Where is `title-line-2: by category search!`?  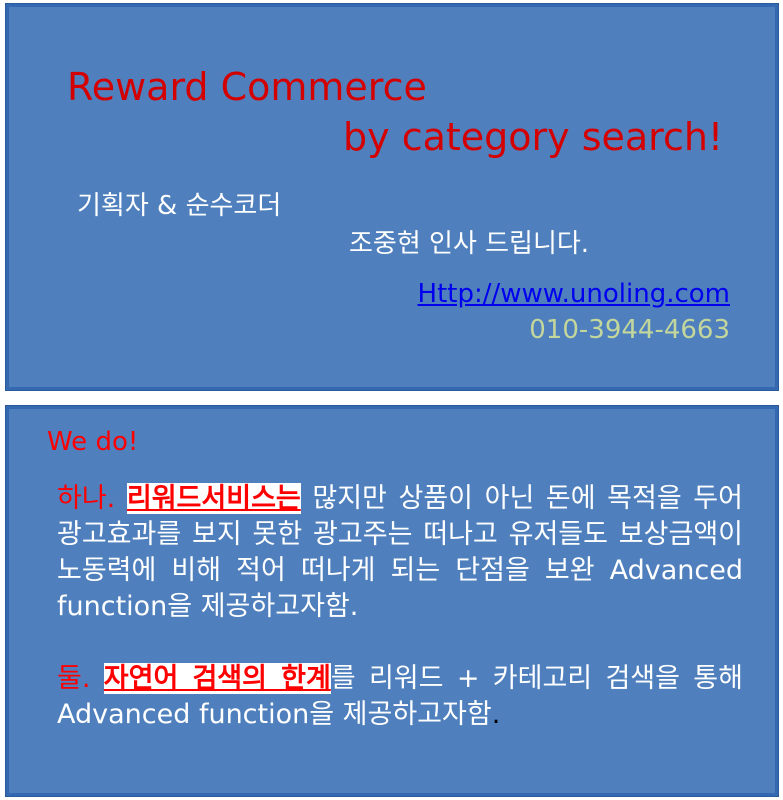 title-line-2: by category search! is located at coordinates (533, 137).